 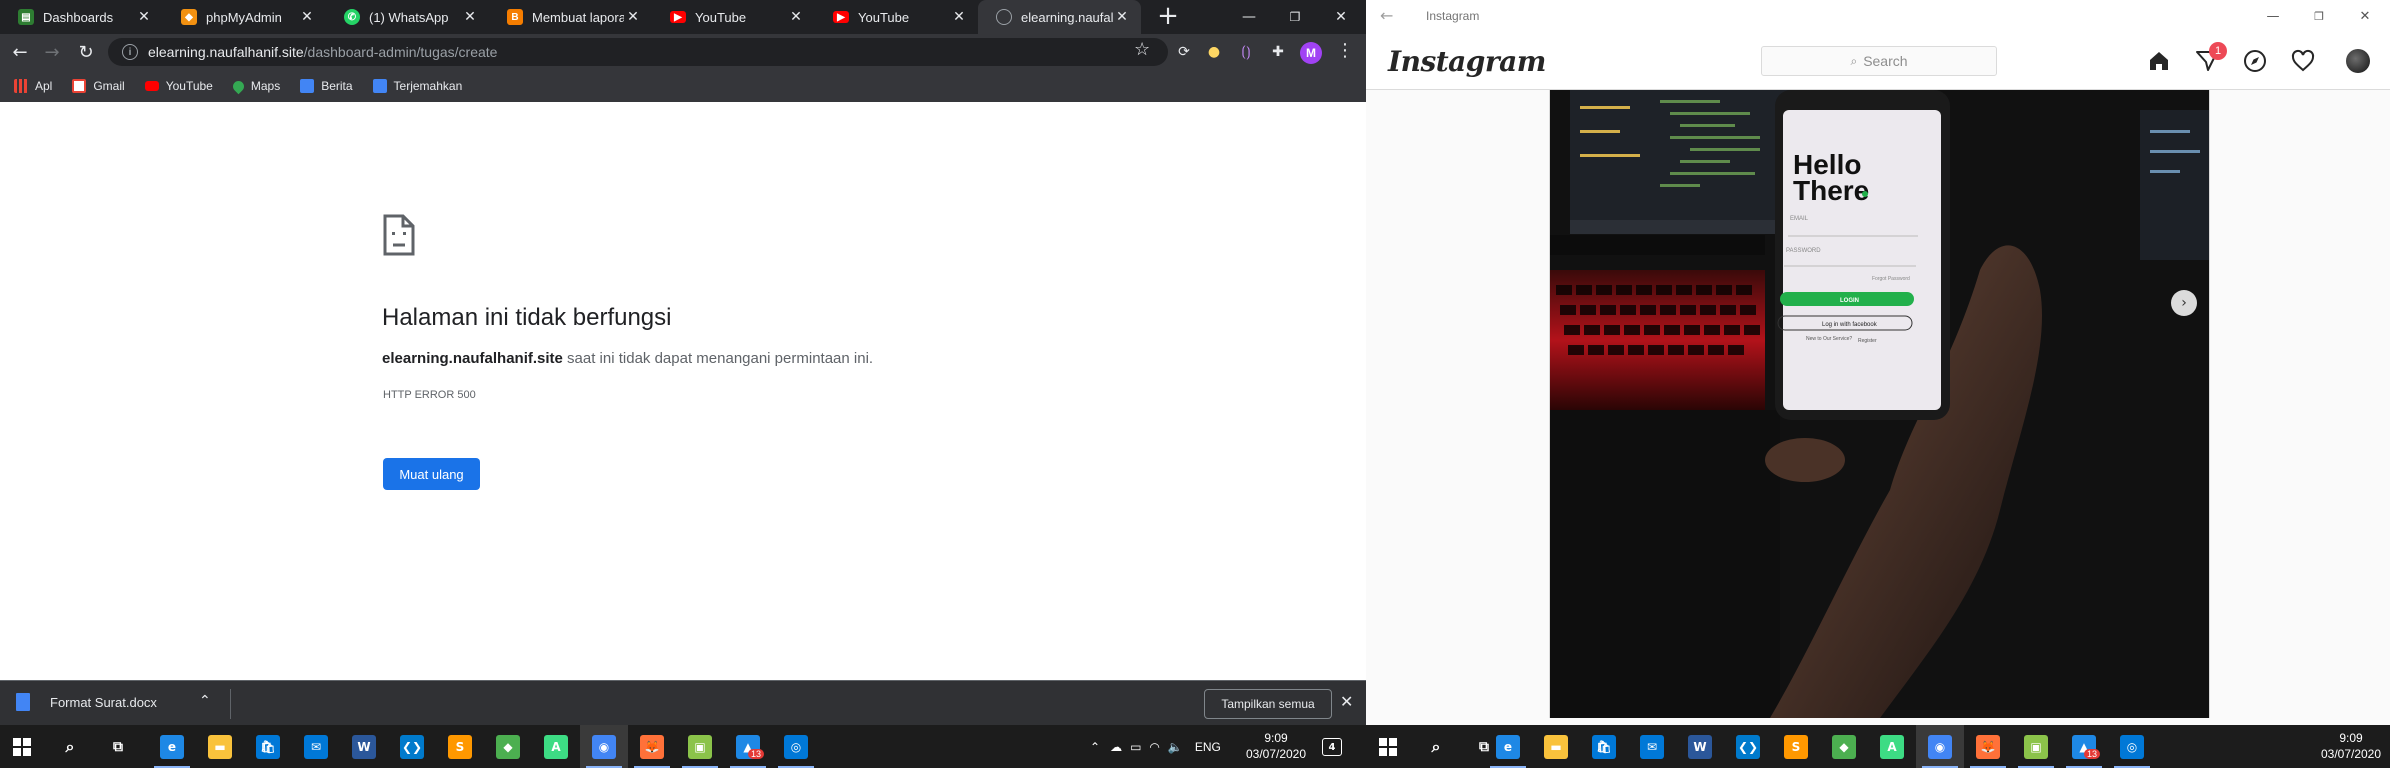 What do you see at coordinates (2255, 61) in the screenshot?
I see `explore-compass-icon` at bounding box center [2255, 61].